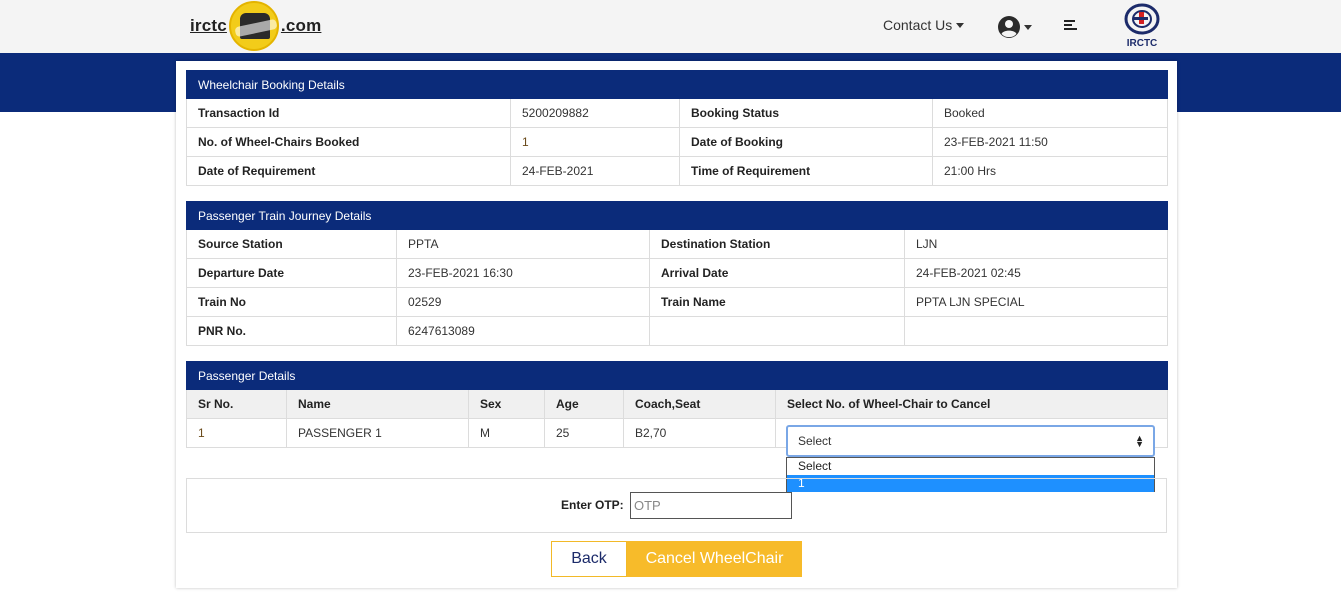  Describe the element at coordinates (971, 404) in the screenshot. I see `col-cancel-select: Select No. of Wheel-Chair to Cancel` at that location.